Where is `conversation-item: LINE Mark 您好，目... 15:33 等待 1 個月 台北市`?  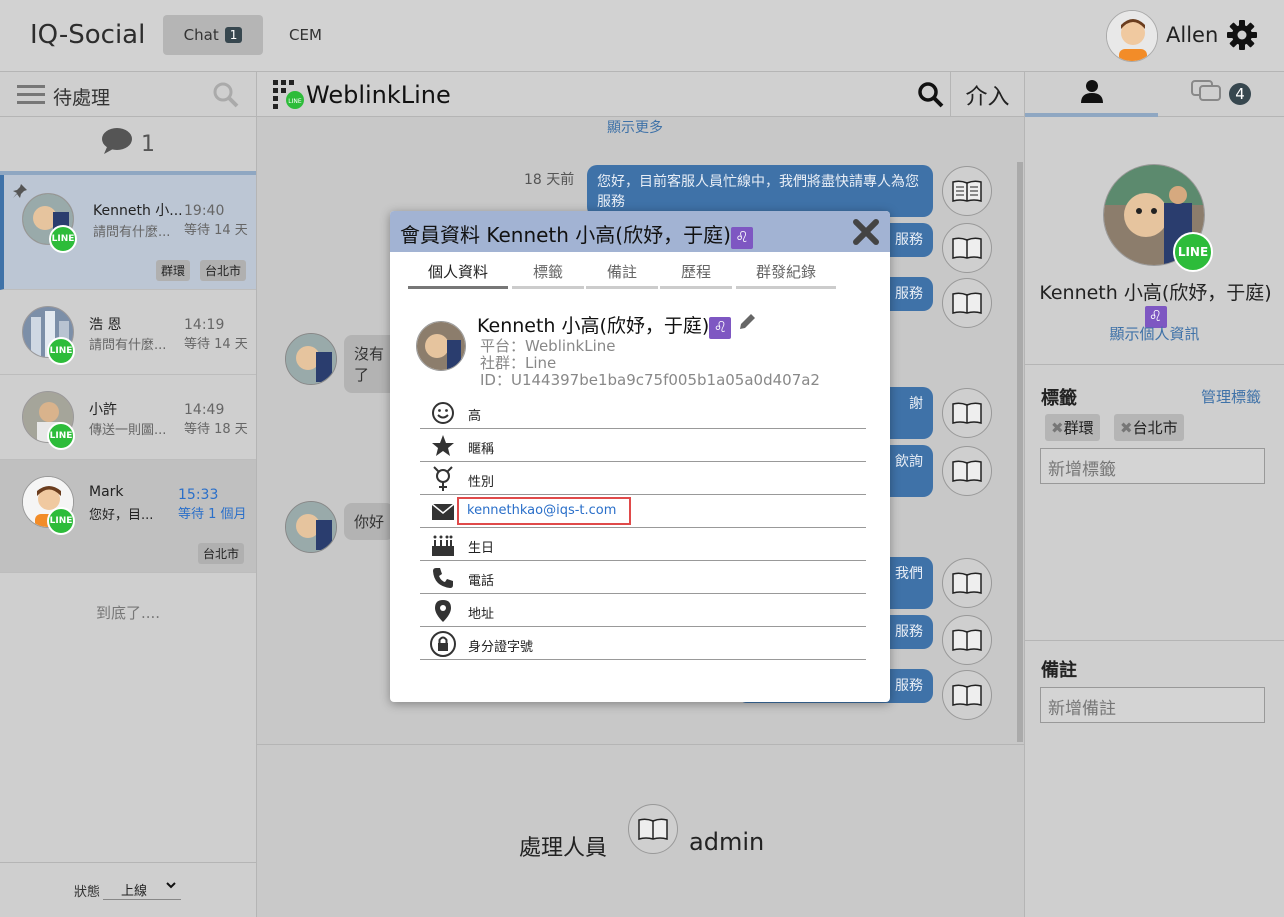 conversation-item: LINE Mark 您好，目... 15:33 等待 1 個月 台北市 is located at coordinates (128, 516).